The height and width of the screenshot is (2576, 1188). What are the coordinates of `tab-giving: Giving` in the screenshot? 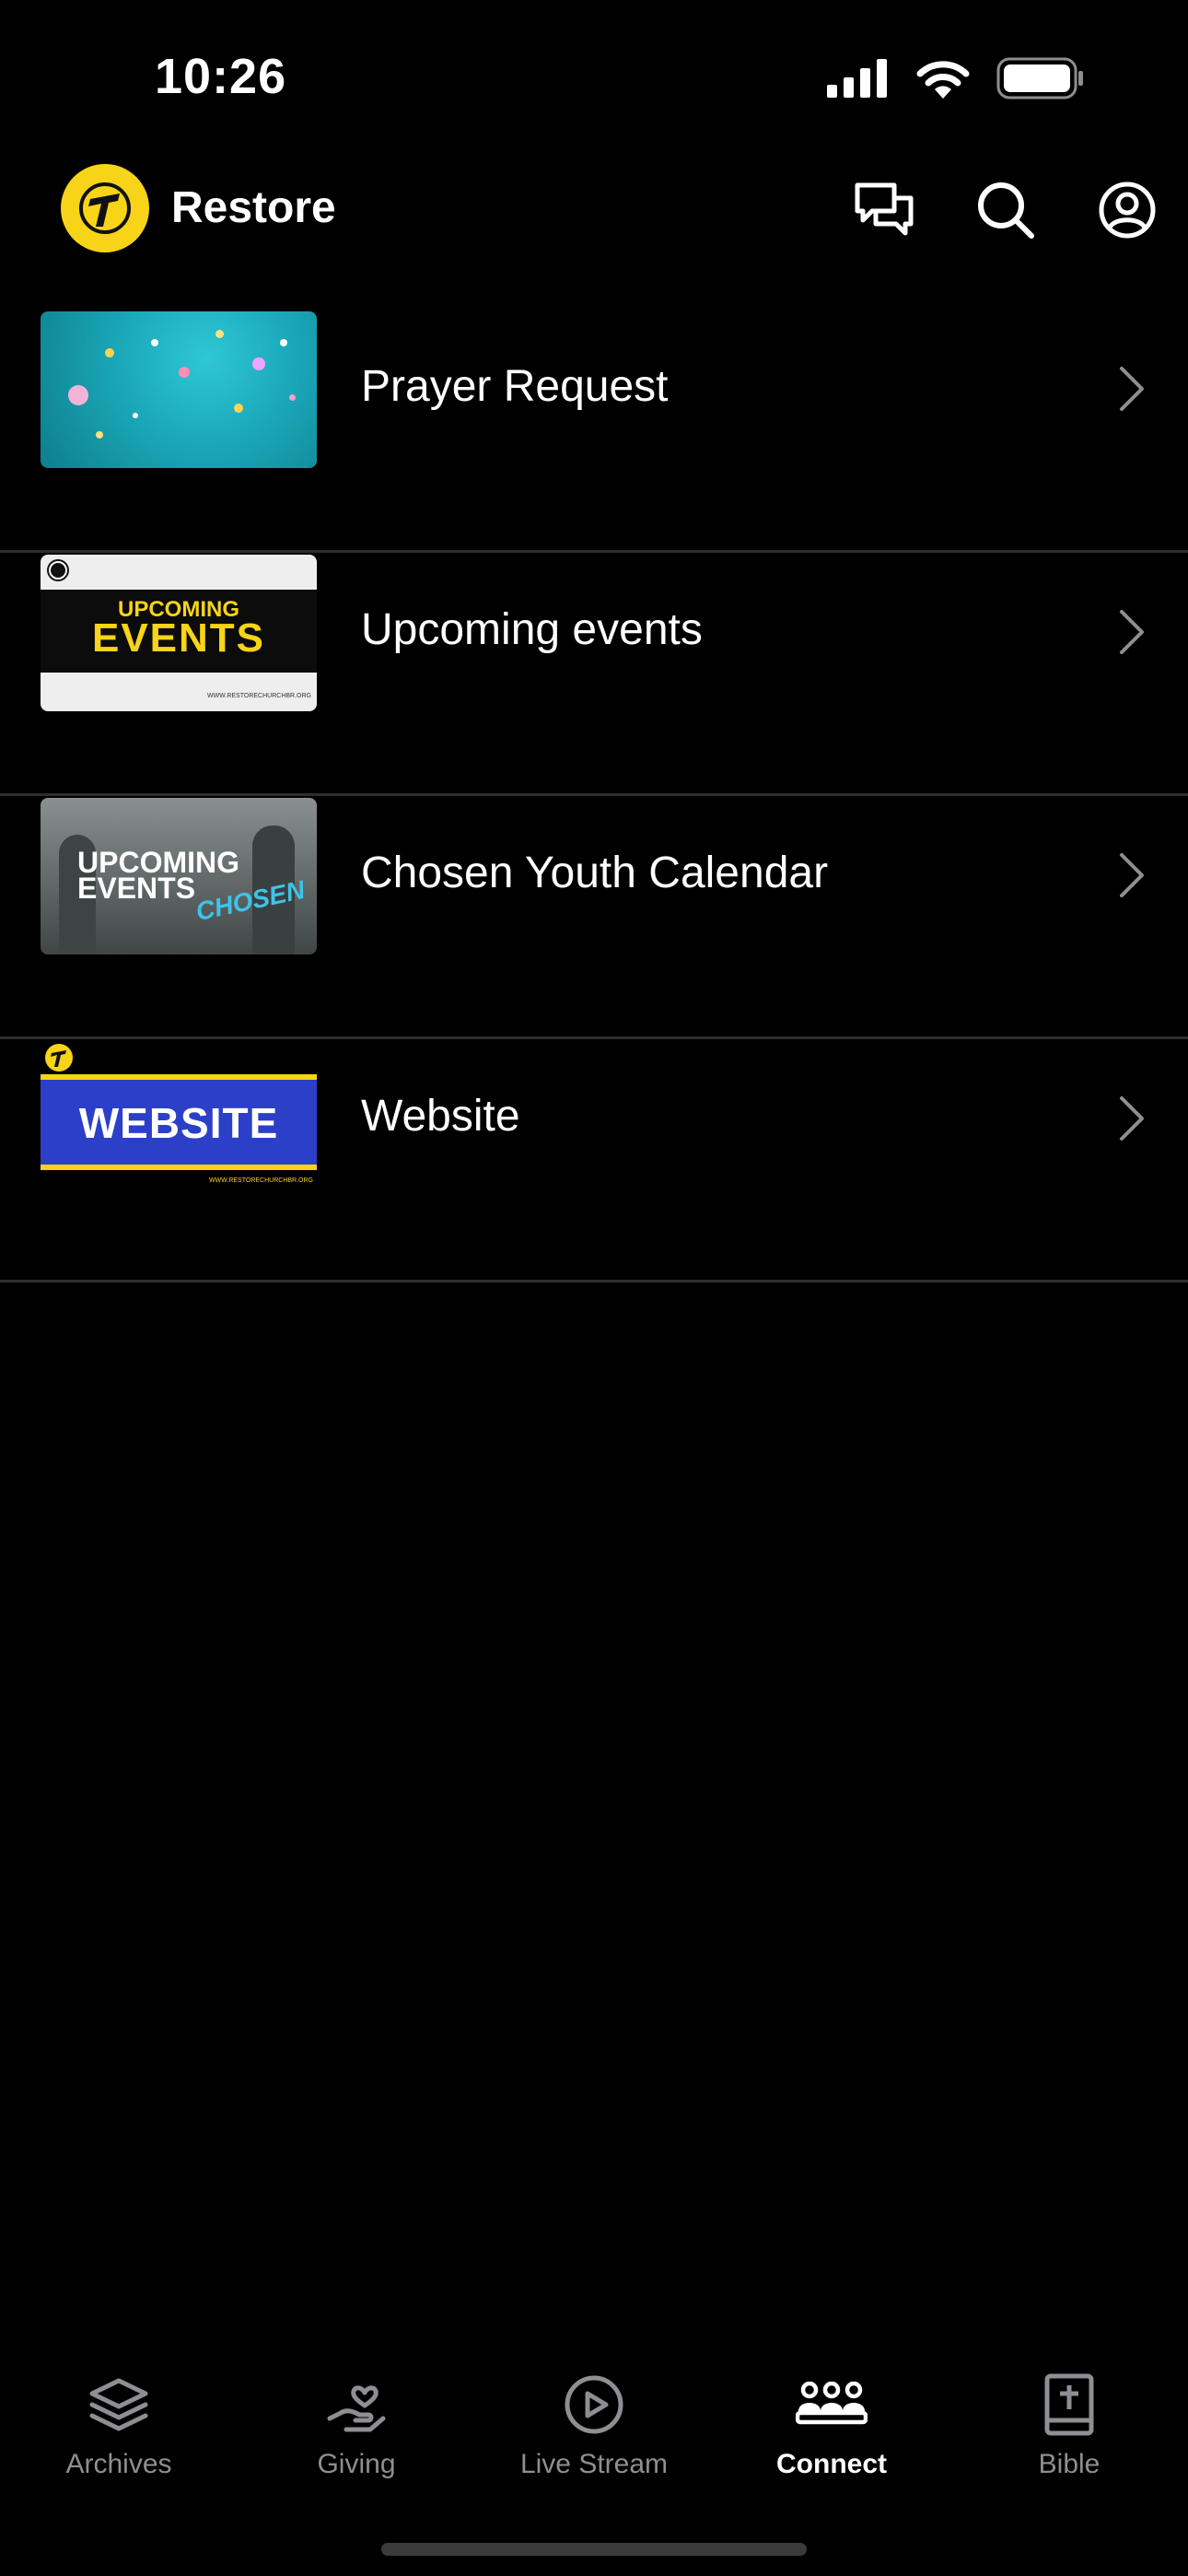 It's located at (356, 2423).